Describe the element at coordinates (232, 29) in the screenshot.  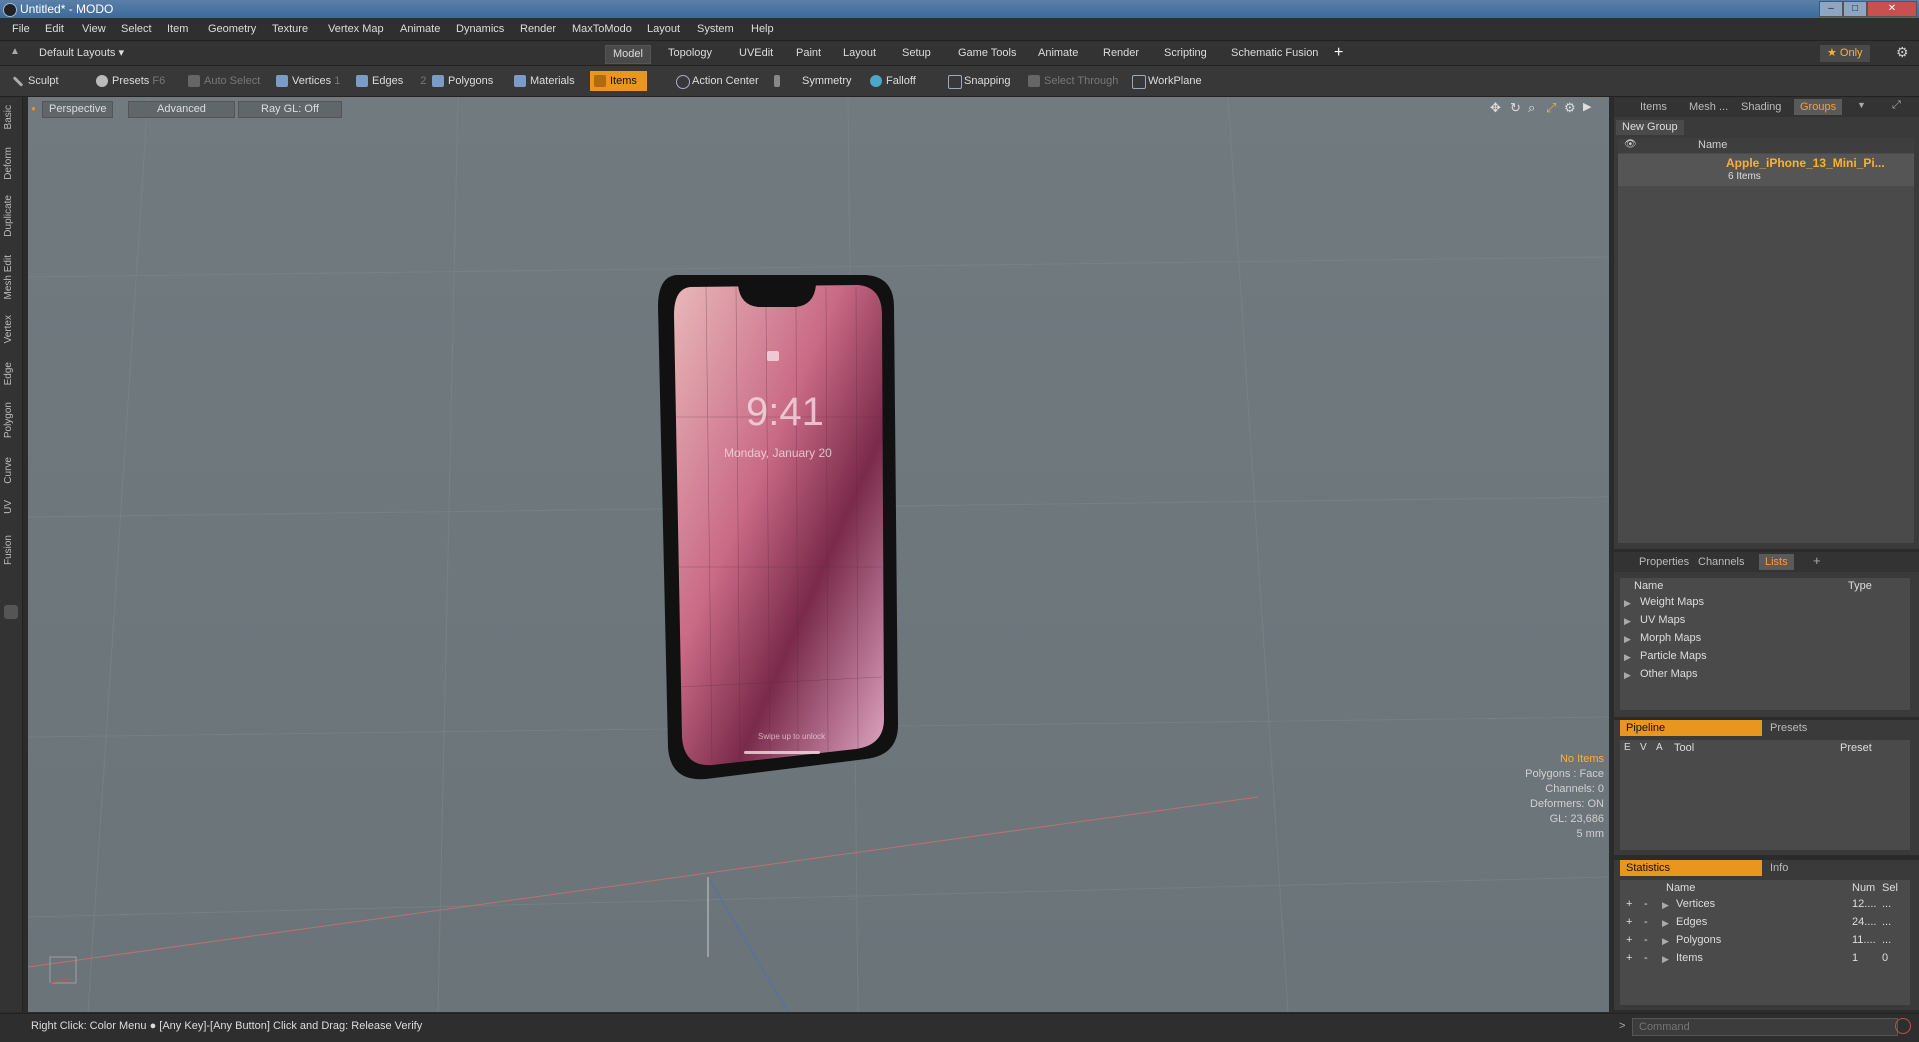
I see `menu-geometry: Geometry` at that location.